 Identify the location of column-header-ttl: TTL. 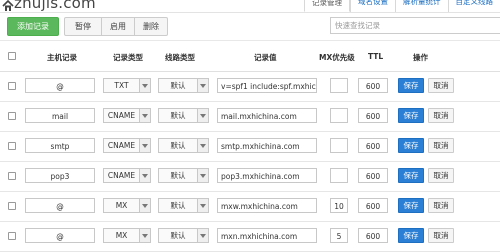
(375, 56).